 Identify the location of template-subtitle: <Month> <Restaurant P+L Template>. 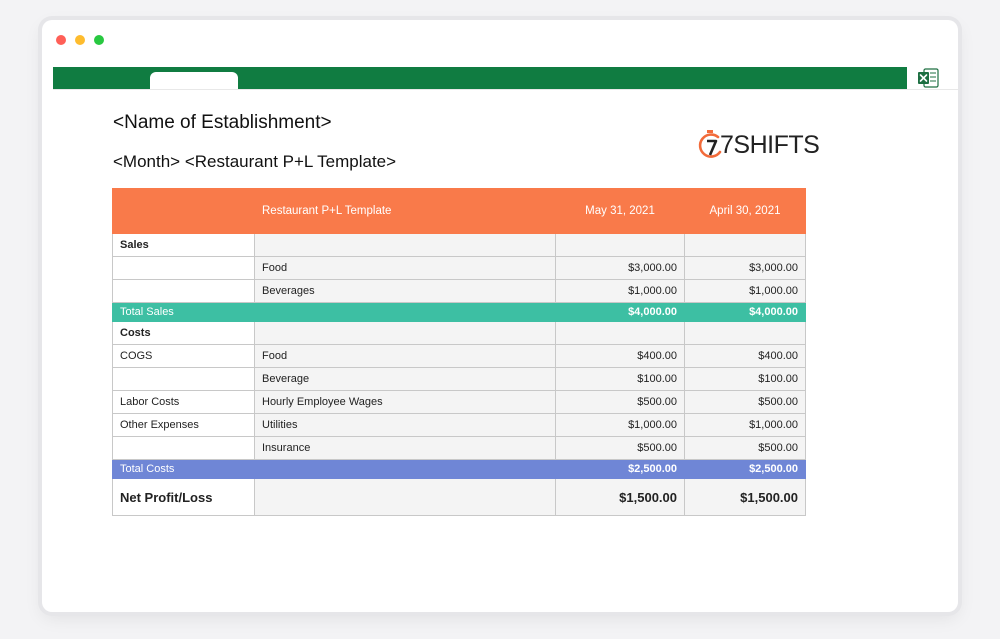
(255, 161).